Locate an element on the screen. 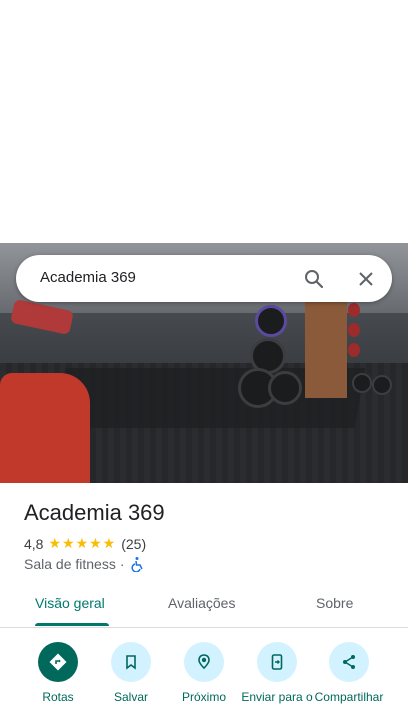 The height and width of the screenshot is (726, 408). nearby-button: Próximo is located at coordinates (204, 673).